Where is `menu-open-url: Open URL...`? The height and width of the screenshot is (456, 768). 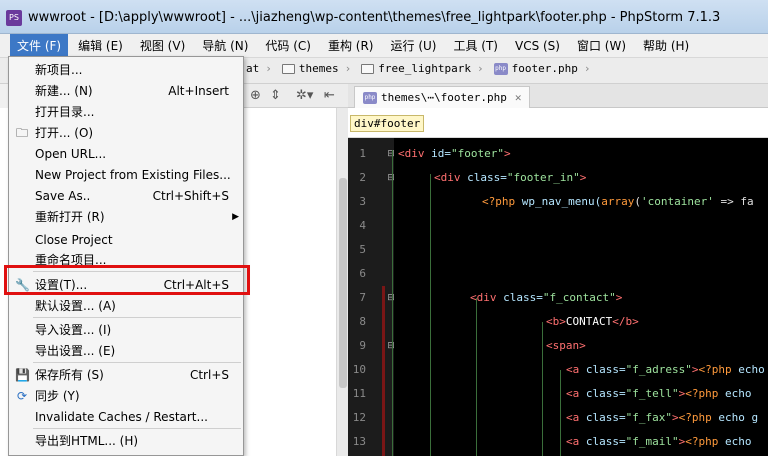 menu-open-url: Open URL... is located at coordinates (126, 153).